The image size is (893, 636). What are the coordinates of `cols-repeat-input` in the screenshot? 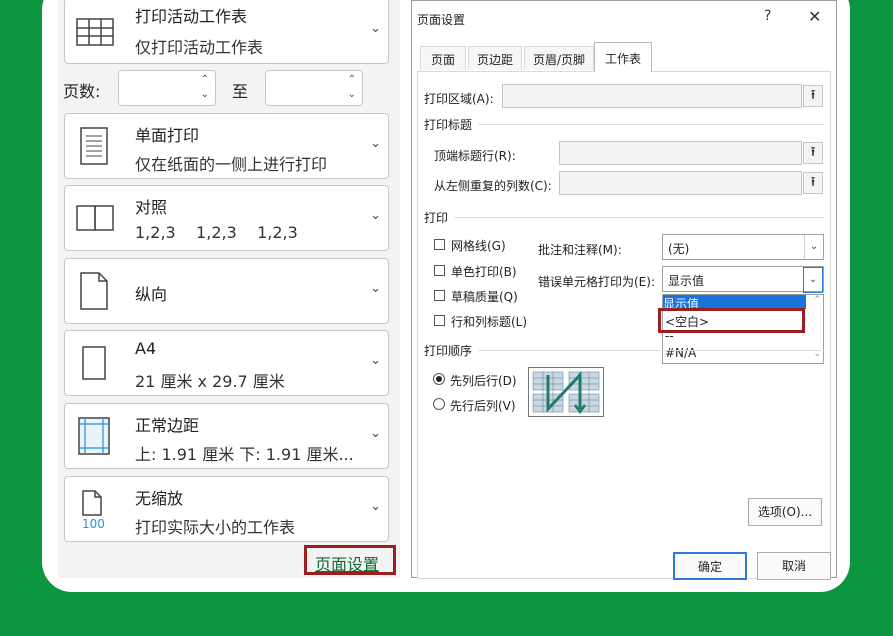 It's located at (680, 183).